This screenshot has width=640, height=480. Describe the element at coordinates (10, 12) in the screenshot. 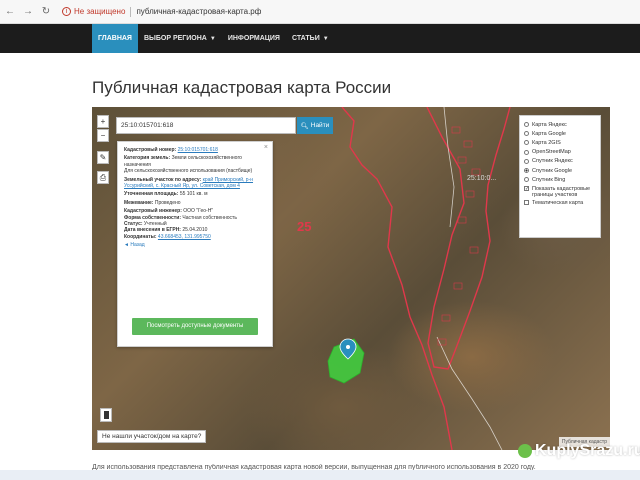

I see `back-arrow-icon: ←` at that location.